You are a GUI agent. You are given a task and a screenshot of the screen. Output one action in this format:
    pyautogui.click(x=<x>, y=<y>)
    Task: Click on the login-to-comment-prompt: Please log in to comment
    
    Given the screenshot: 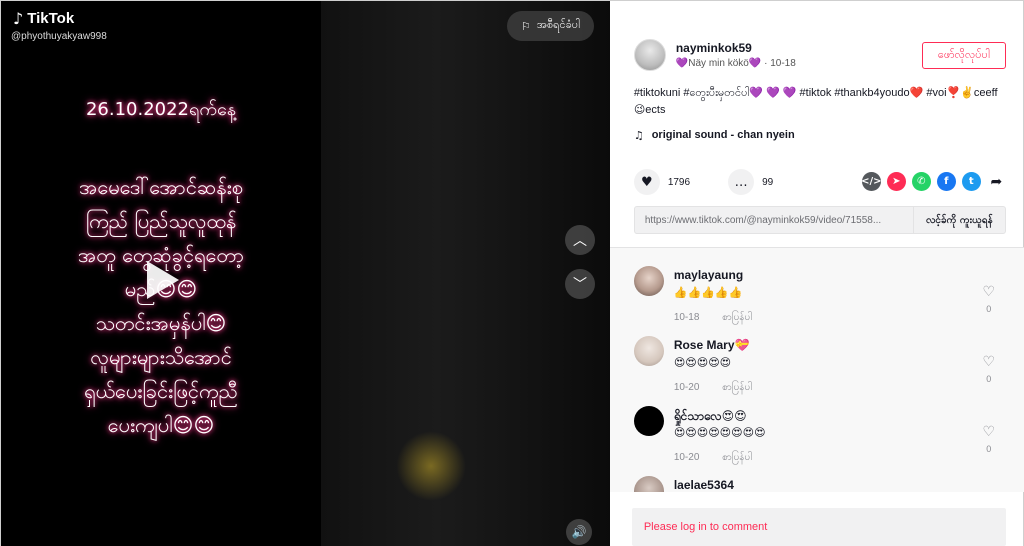 What is the action you would take?
    pyautogui.click(x=818, y=527)
    